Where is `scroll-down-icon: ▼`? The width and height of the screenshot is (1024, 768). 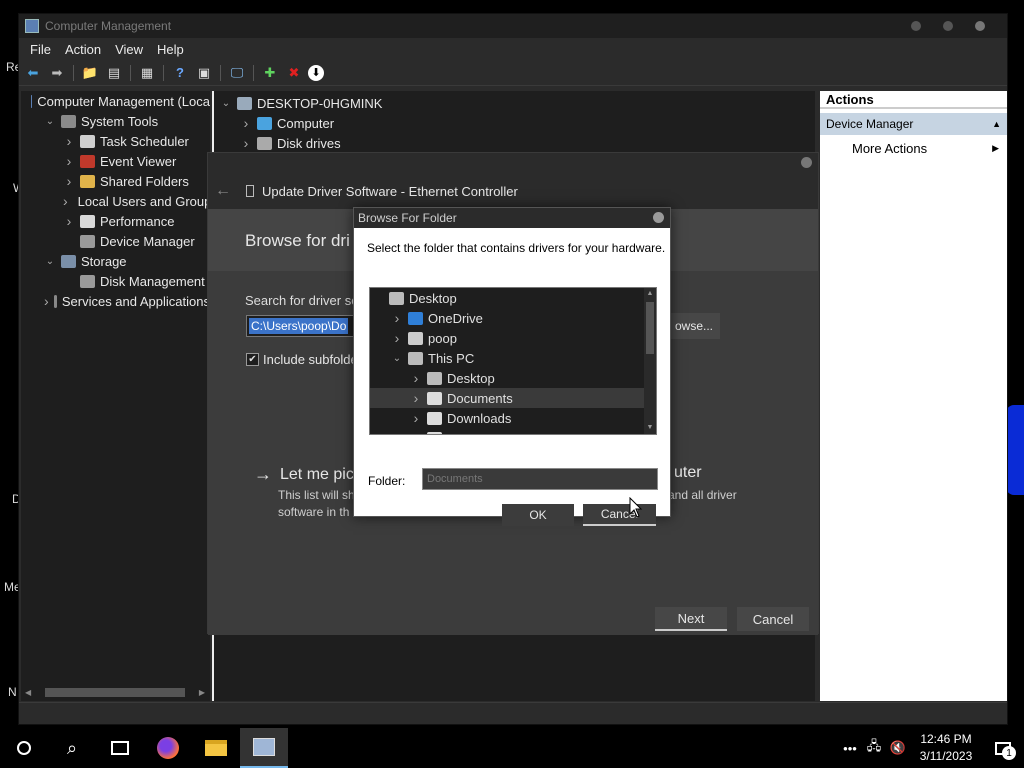 scroll-down-icon: ▼ is located at coordinates (650, 428).